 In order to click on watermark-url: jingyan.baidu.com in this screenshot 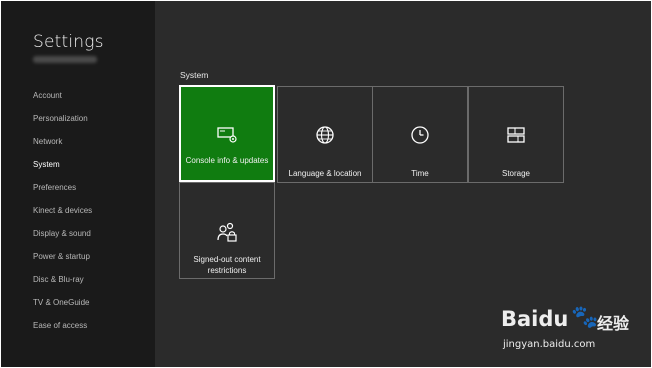, I will do `click(549, 344)`.